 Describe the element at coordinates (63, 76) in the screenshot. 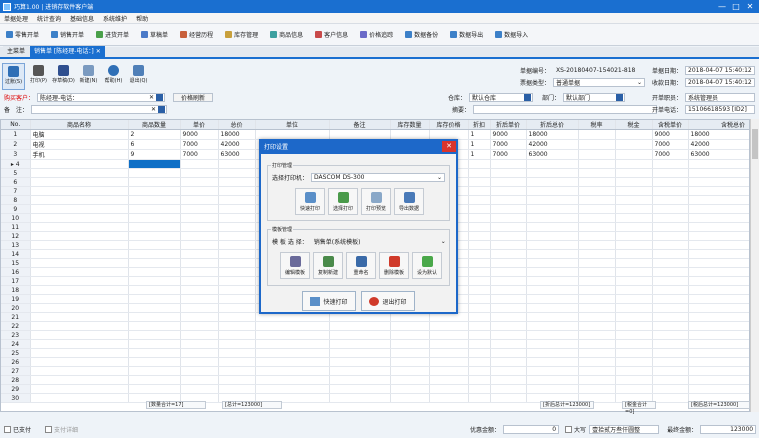

I see `save-draft-button: 存草稿(D)` at that location.